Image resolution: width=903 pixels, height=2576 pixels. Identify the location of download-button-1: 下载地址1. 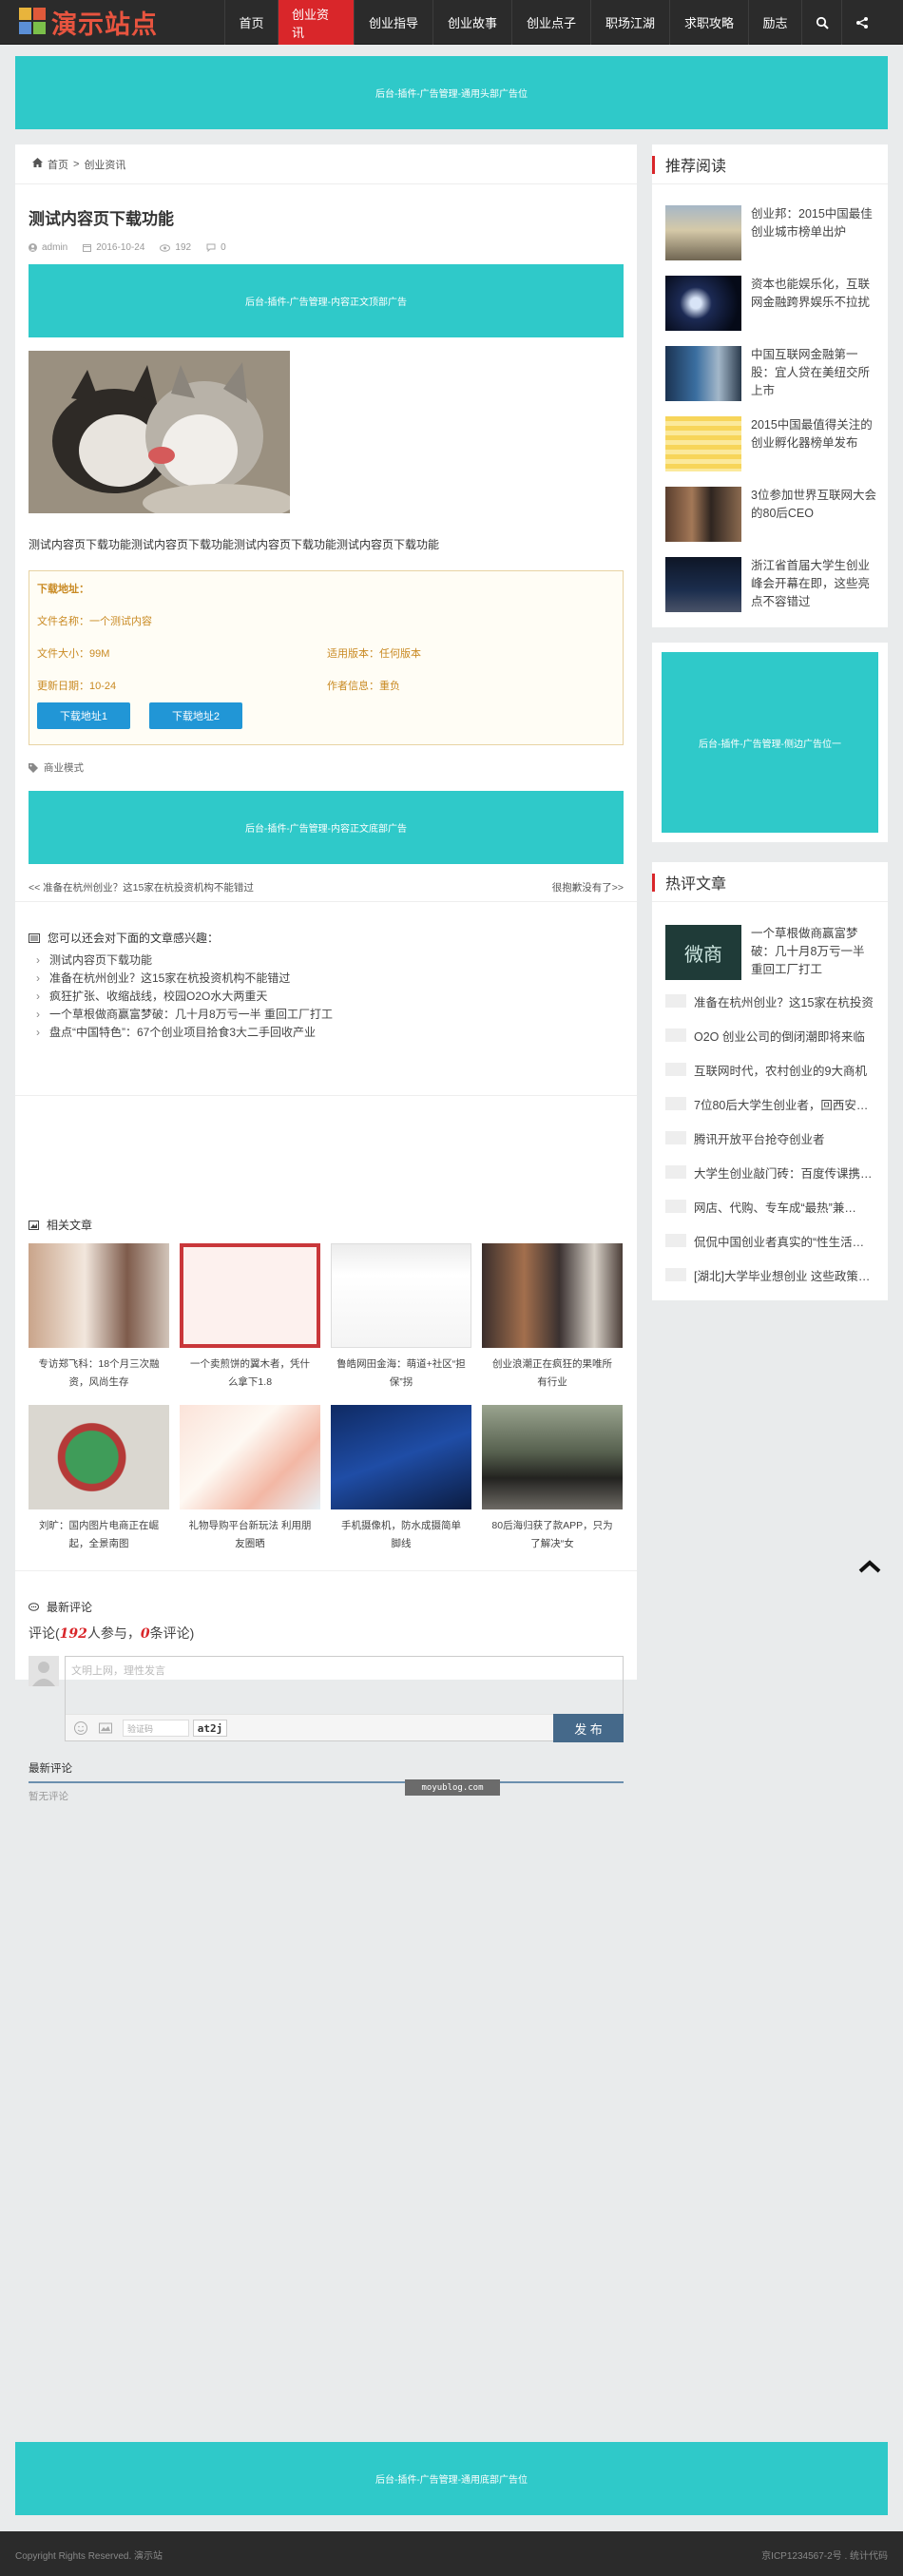
(83, 715).